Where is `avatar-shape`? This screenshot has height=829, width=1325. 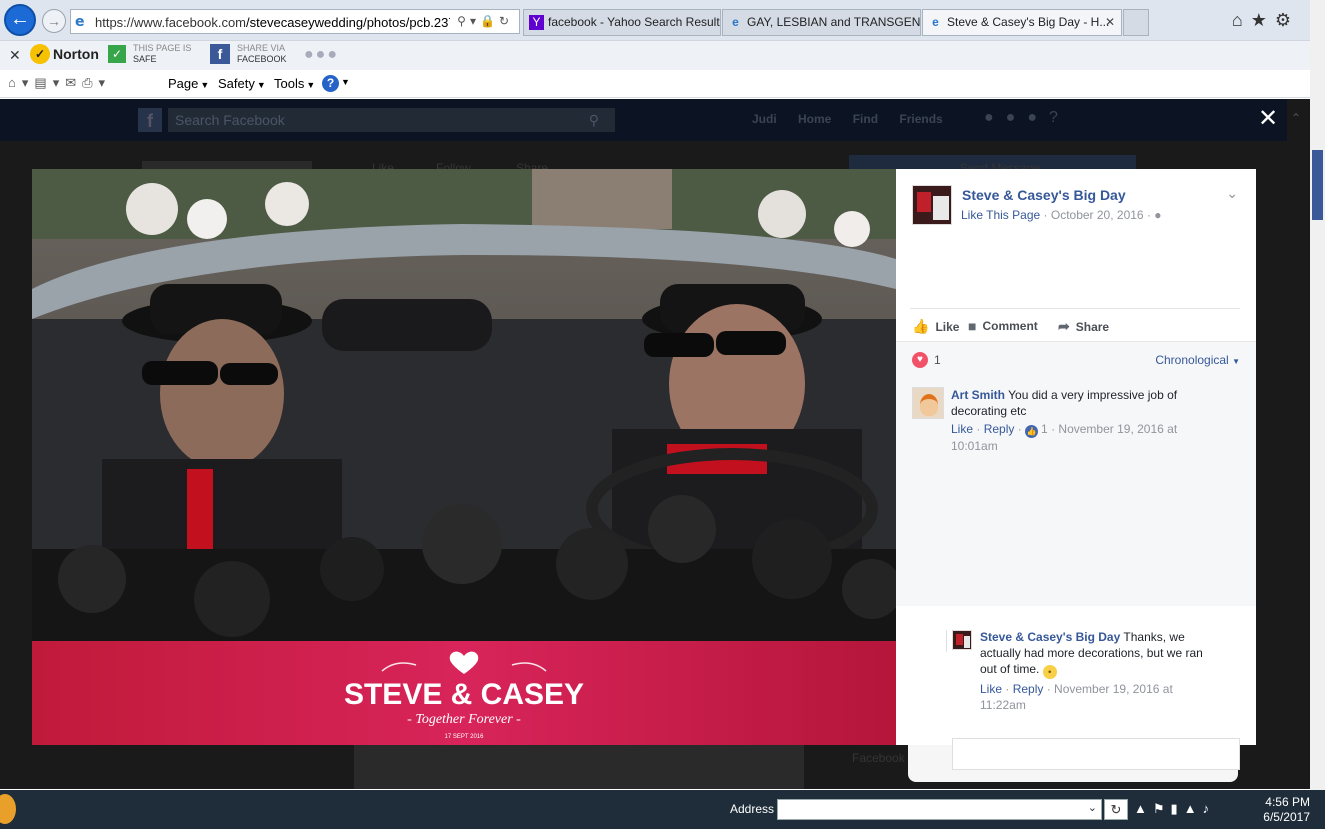
avatar-shape is located at coordinates (959, 639).